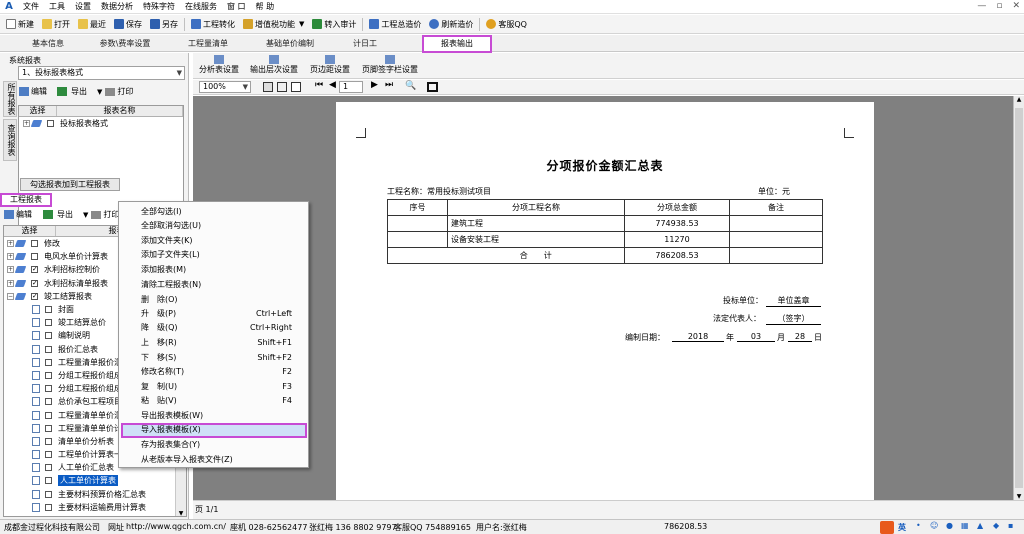  I want to click on context-menu-item: 删 除(O), so click(159, 300).